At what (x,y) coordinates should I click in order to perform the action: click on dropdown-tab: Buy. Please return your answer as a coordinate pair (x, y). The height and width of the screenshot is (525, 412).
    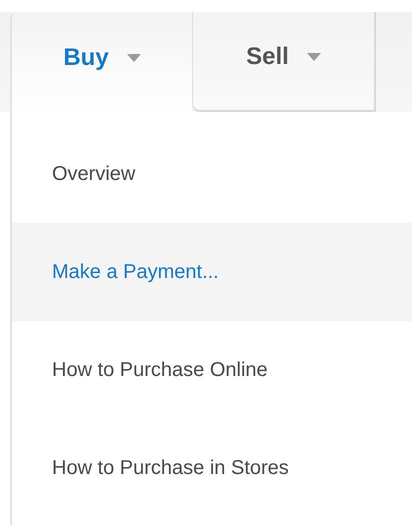
    Looking at the image, I should click on (101, 62).